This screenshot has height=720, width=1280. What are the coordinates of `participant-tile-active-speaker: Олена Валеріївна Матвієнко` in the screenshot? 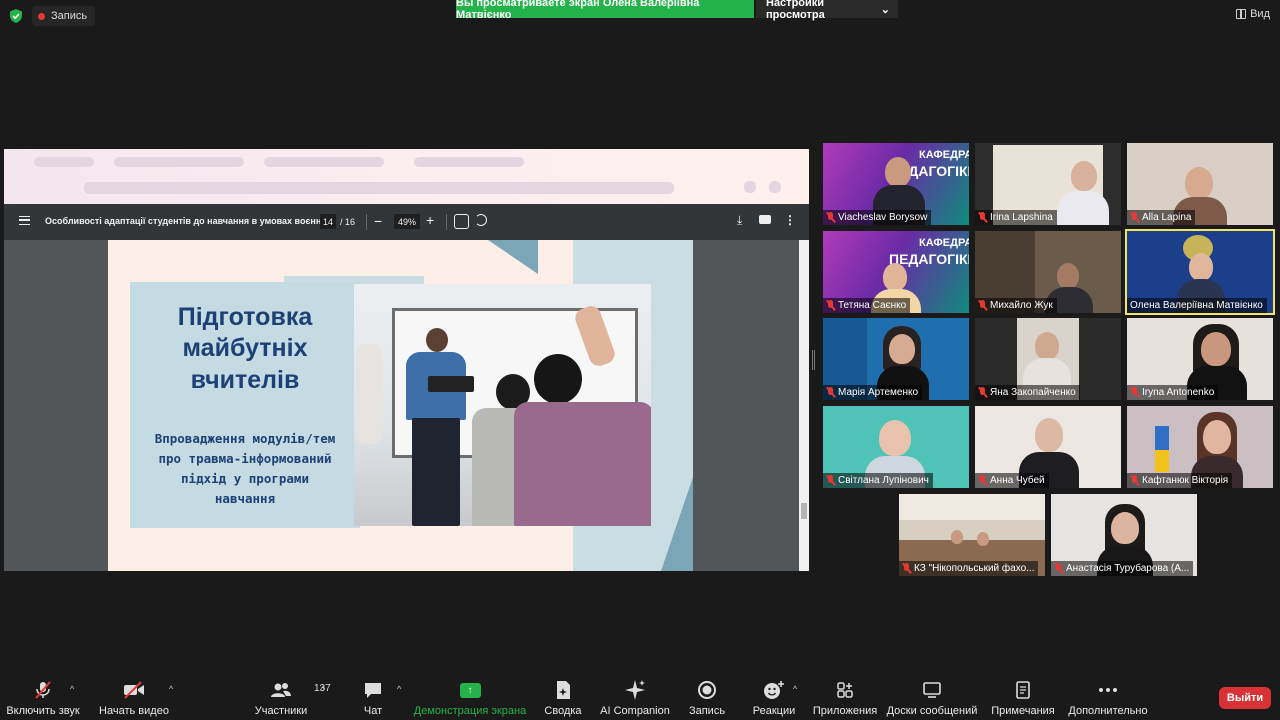 It's located at (1200, 272).